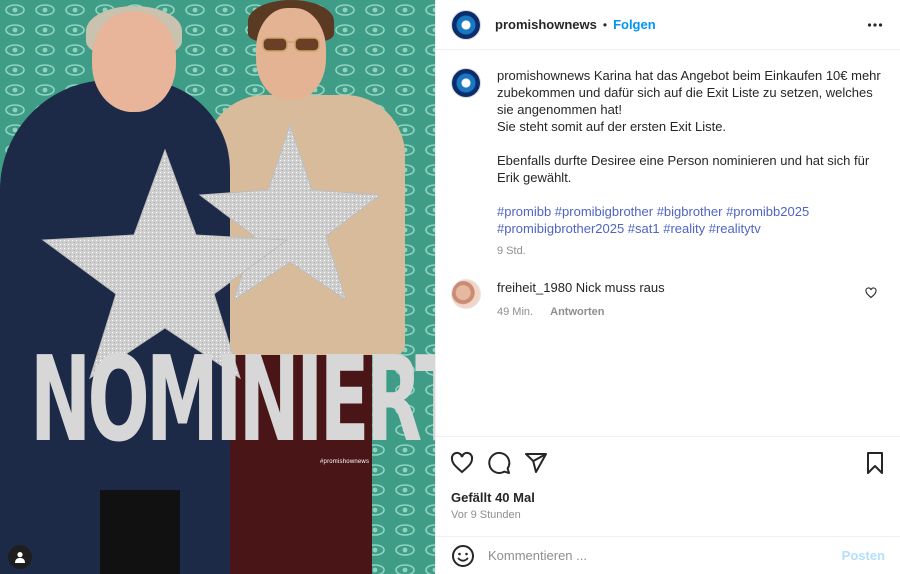 The height and width of the screenshot is (574, 900). I want to click on comment-button, so click(499, 463).